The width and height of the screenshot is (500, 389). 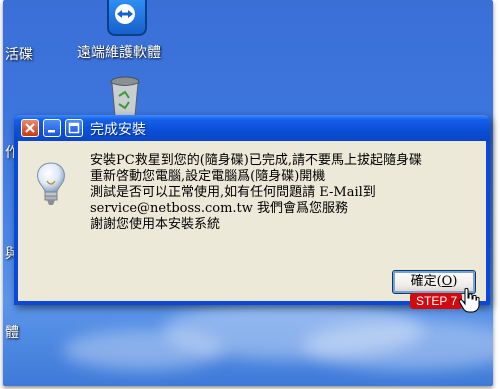 I want to click on hand-cursor-icon, so click(x=469, y=300).